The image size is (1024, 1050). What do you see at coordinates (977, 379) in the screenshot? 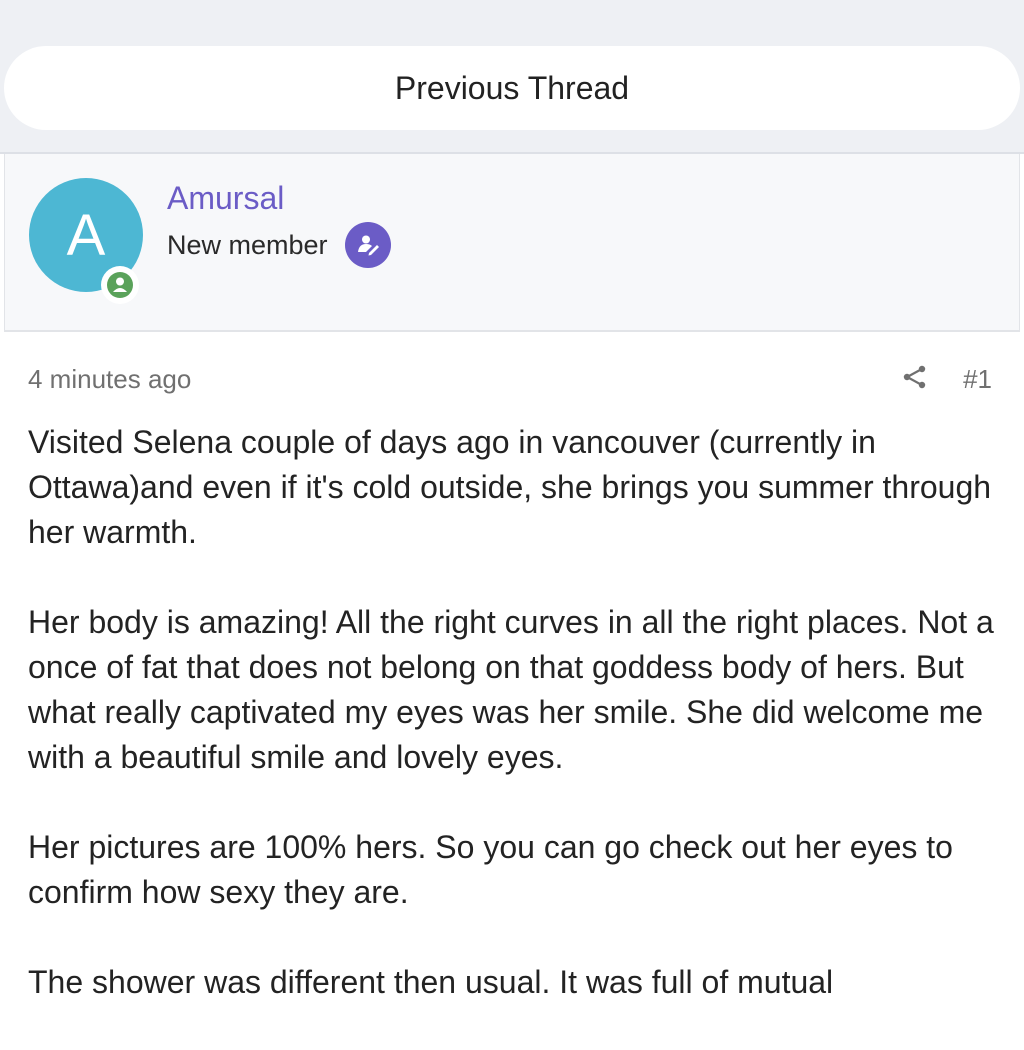
I see `post-number-link: #1` at bounding box center [977, 379].